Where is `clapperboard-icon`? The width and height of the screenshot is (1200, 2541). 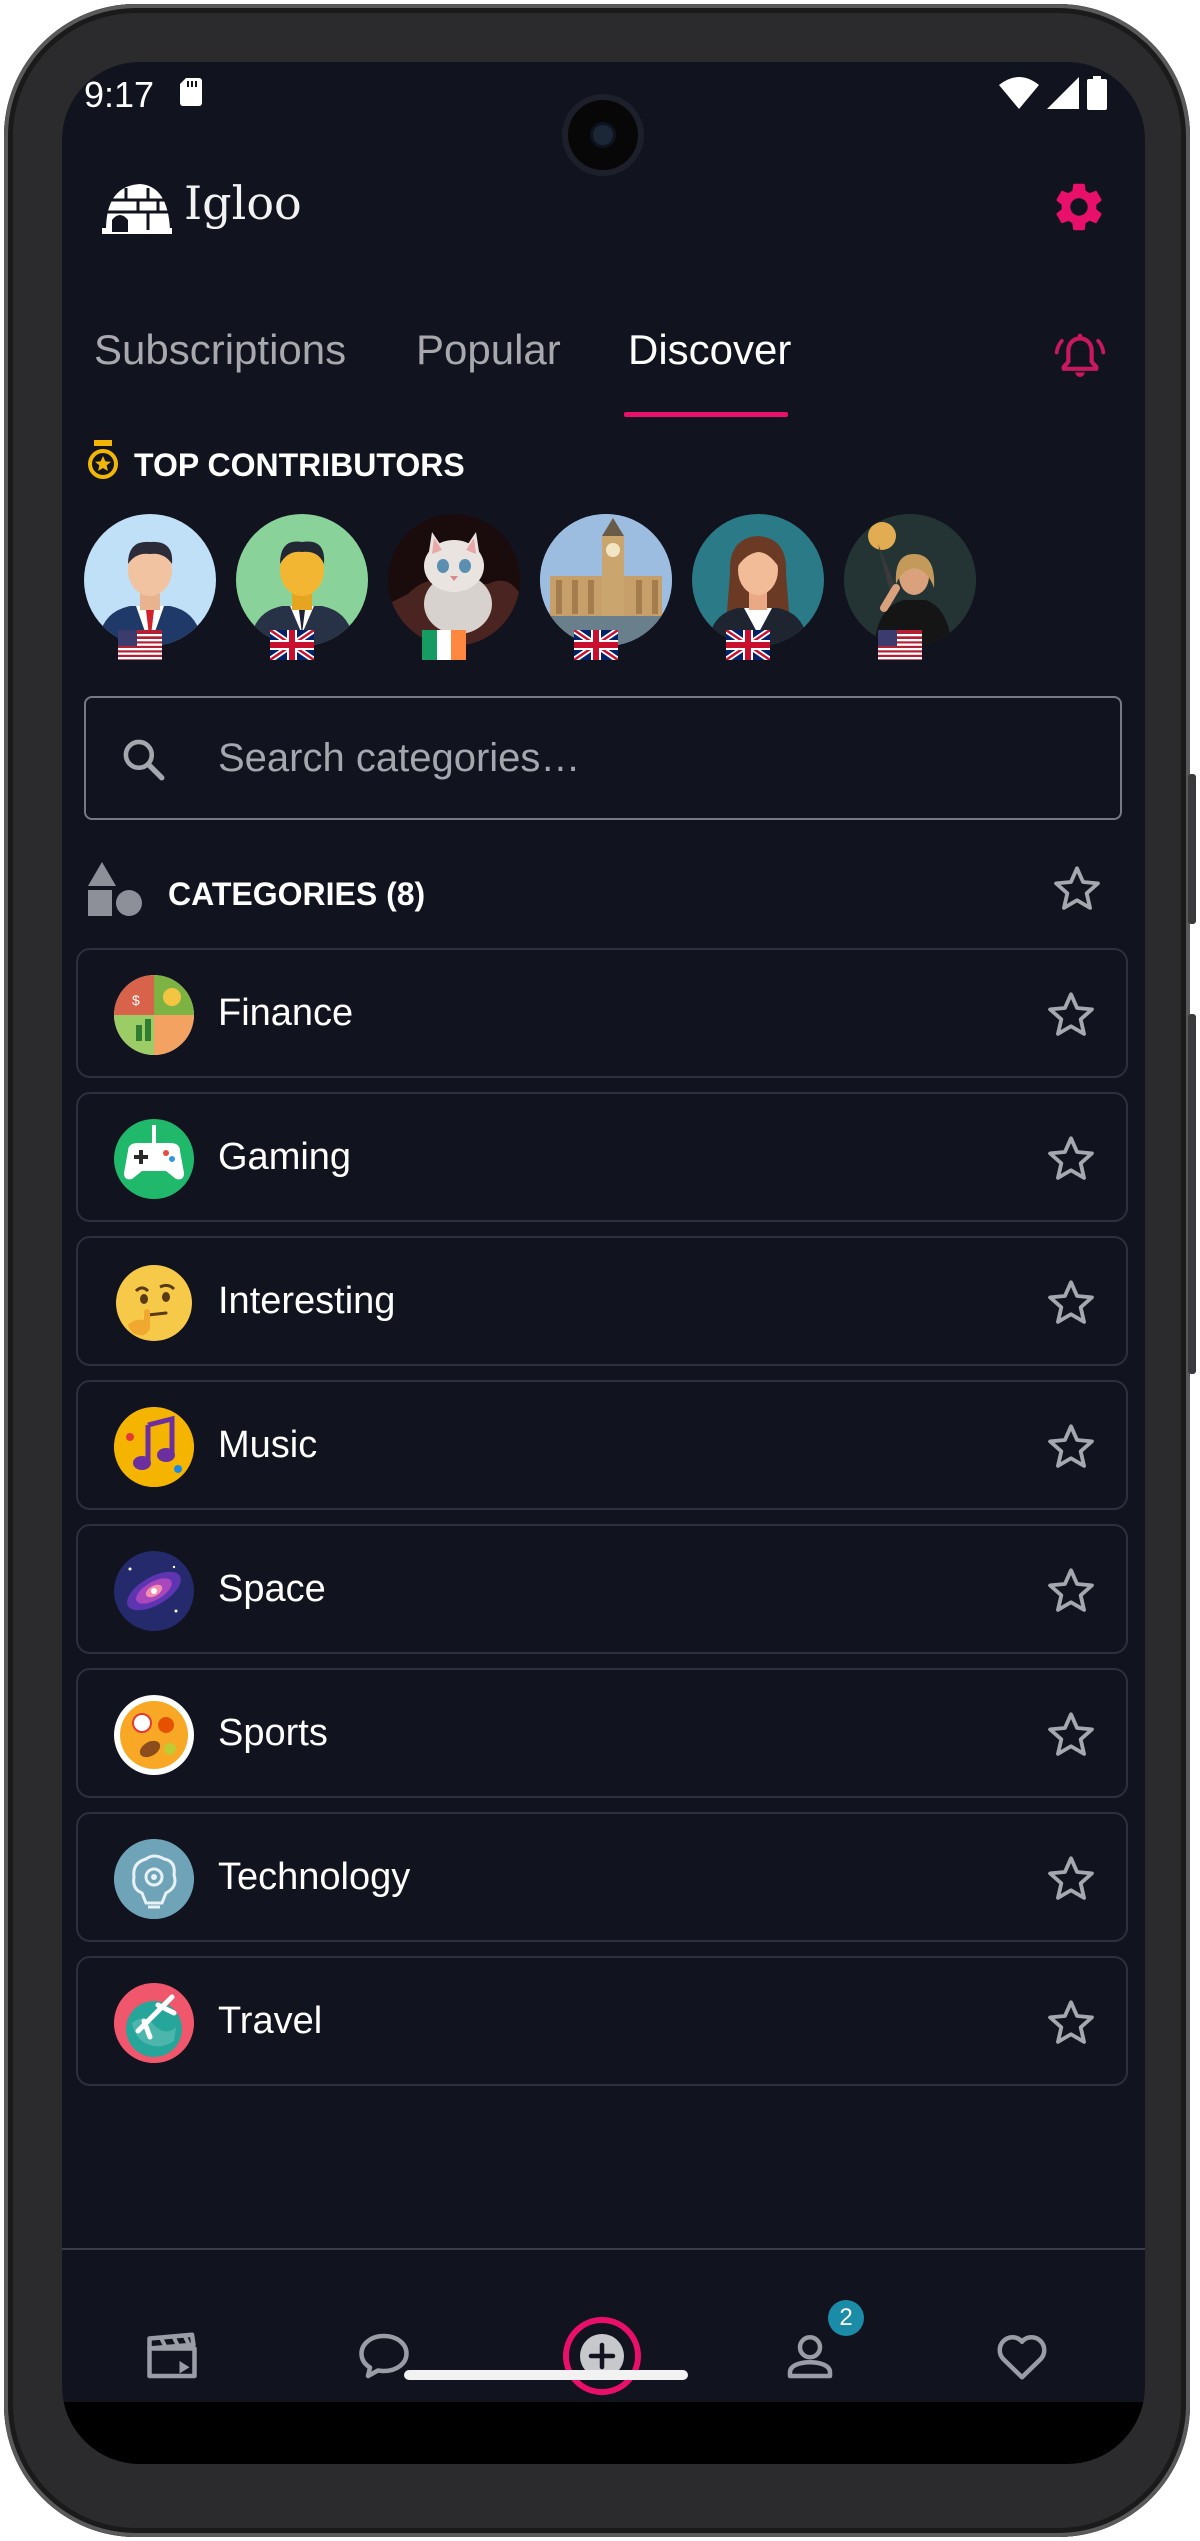 clapperboard-icon is located at coordinates (172, 2356).